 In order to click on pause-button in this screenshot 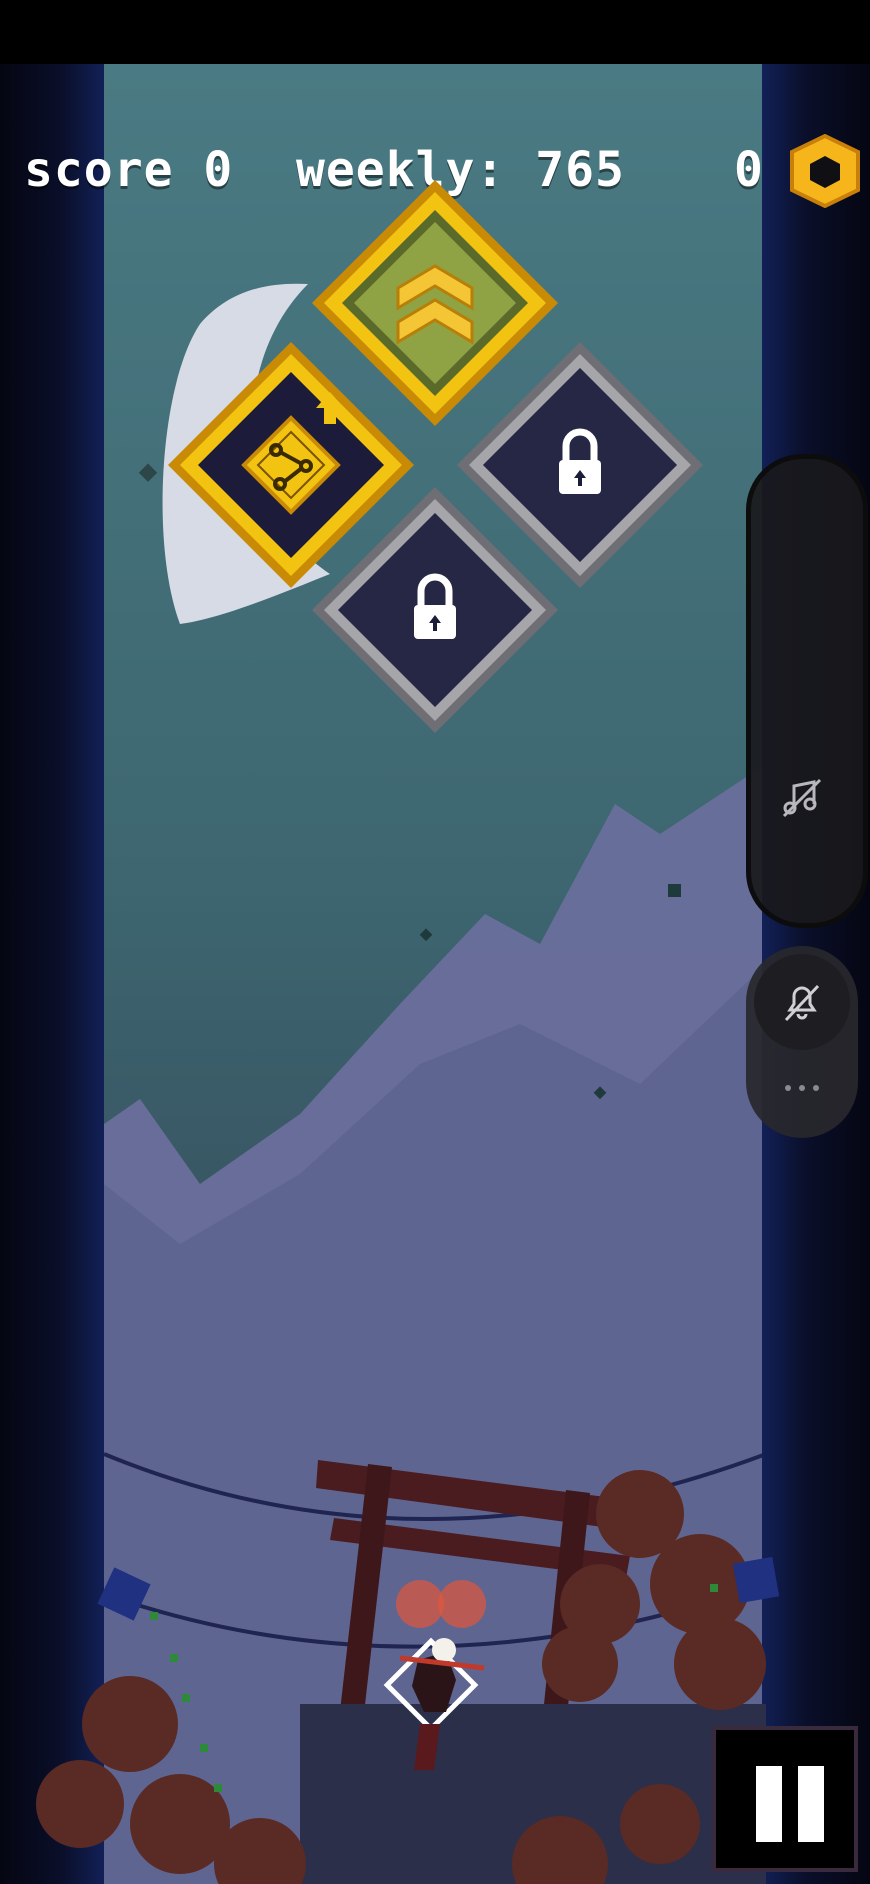, I will do `click(785, 1799)`.